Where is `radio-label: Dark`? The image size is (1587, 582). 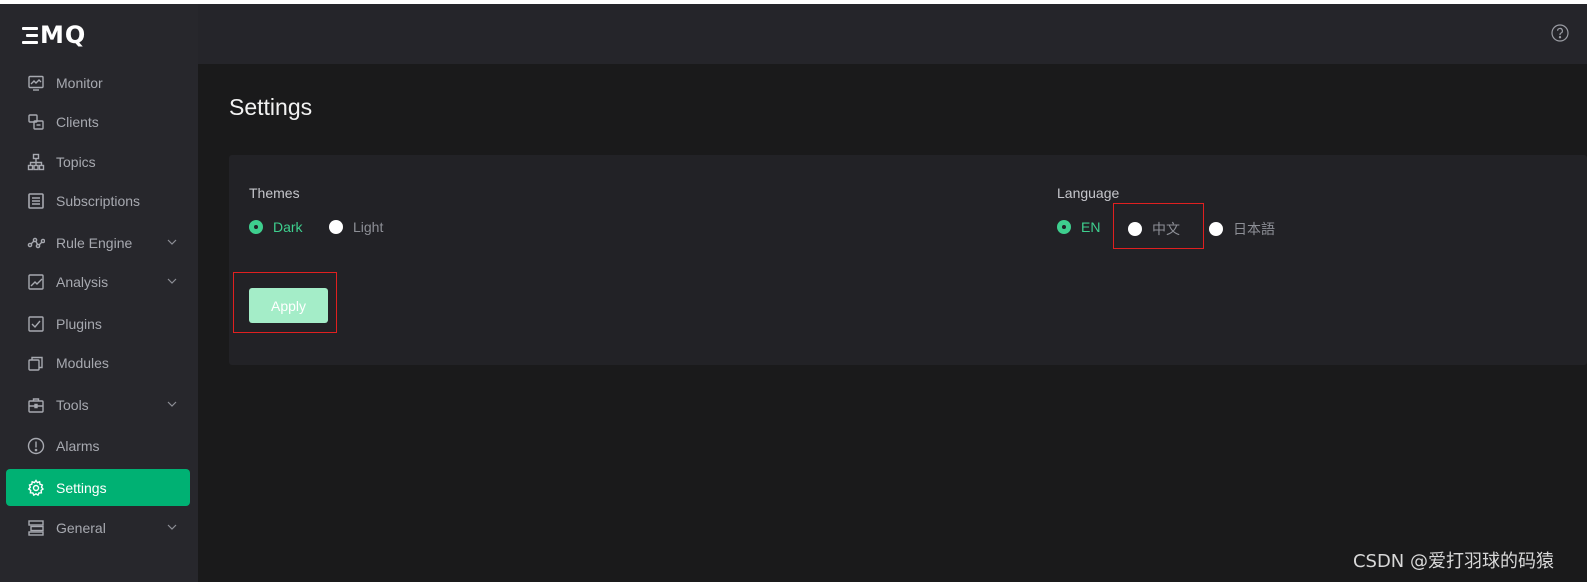 radio-label: Dark is located at coordinates (288, 227).